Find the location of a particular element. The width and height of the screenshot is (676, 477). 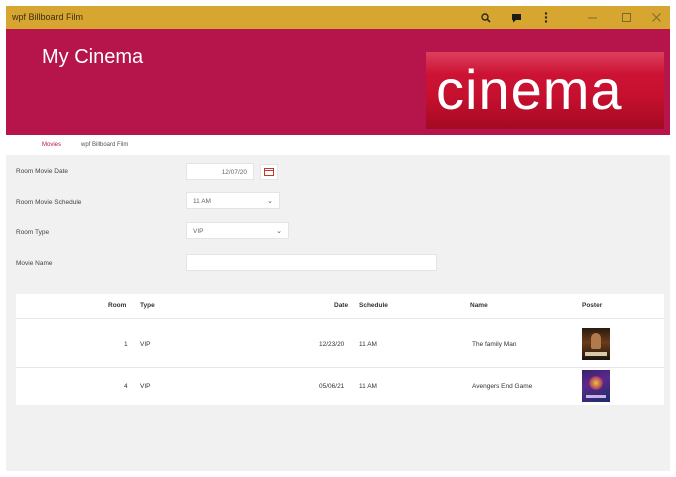

cell-date: 12/23/20 is located at coordinates (332, 344).